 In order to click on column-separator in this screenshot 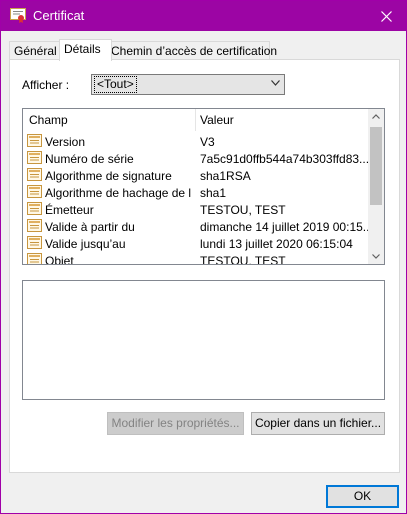, I will do `click(195, 120)`.